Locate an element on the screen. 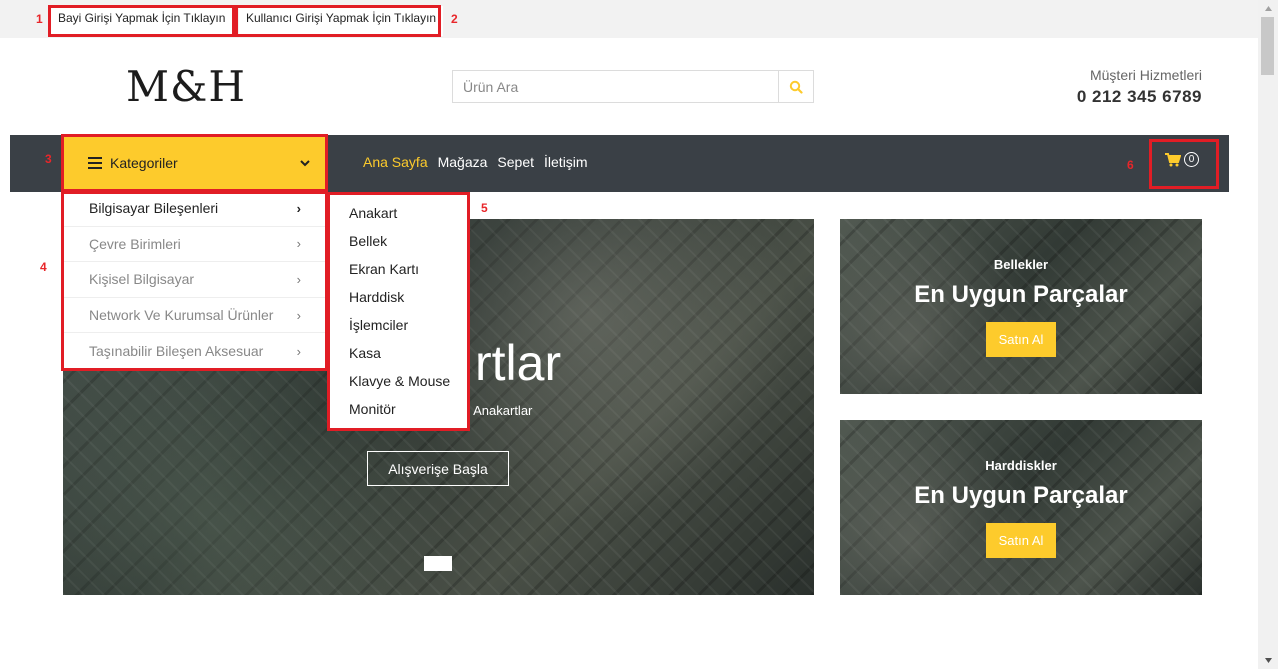 The width and height of the screenshot is (1278, 669). start-shopping-button: Alışverişe Başla is located at coordinates (438, 468).